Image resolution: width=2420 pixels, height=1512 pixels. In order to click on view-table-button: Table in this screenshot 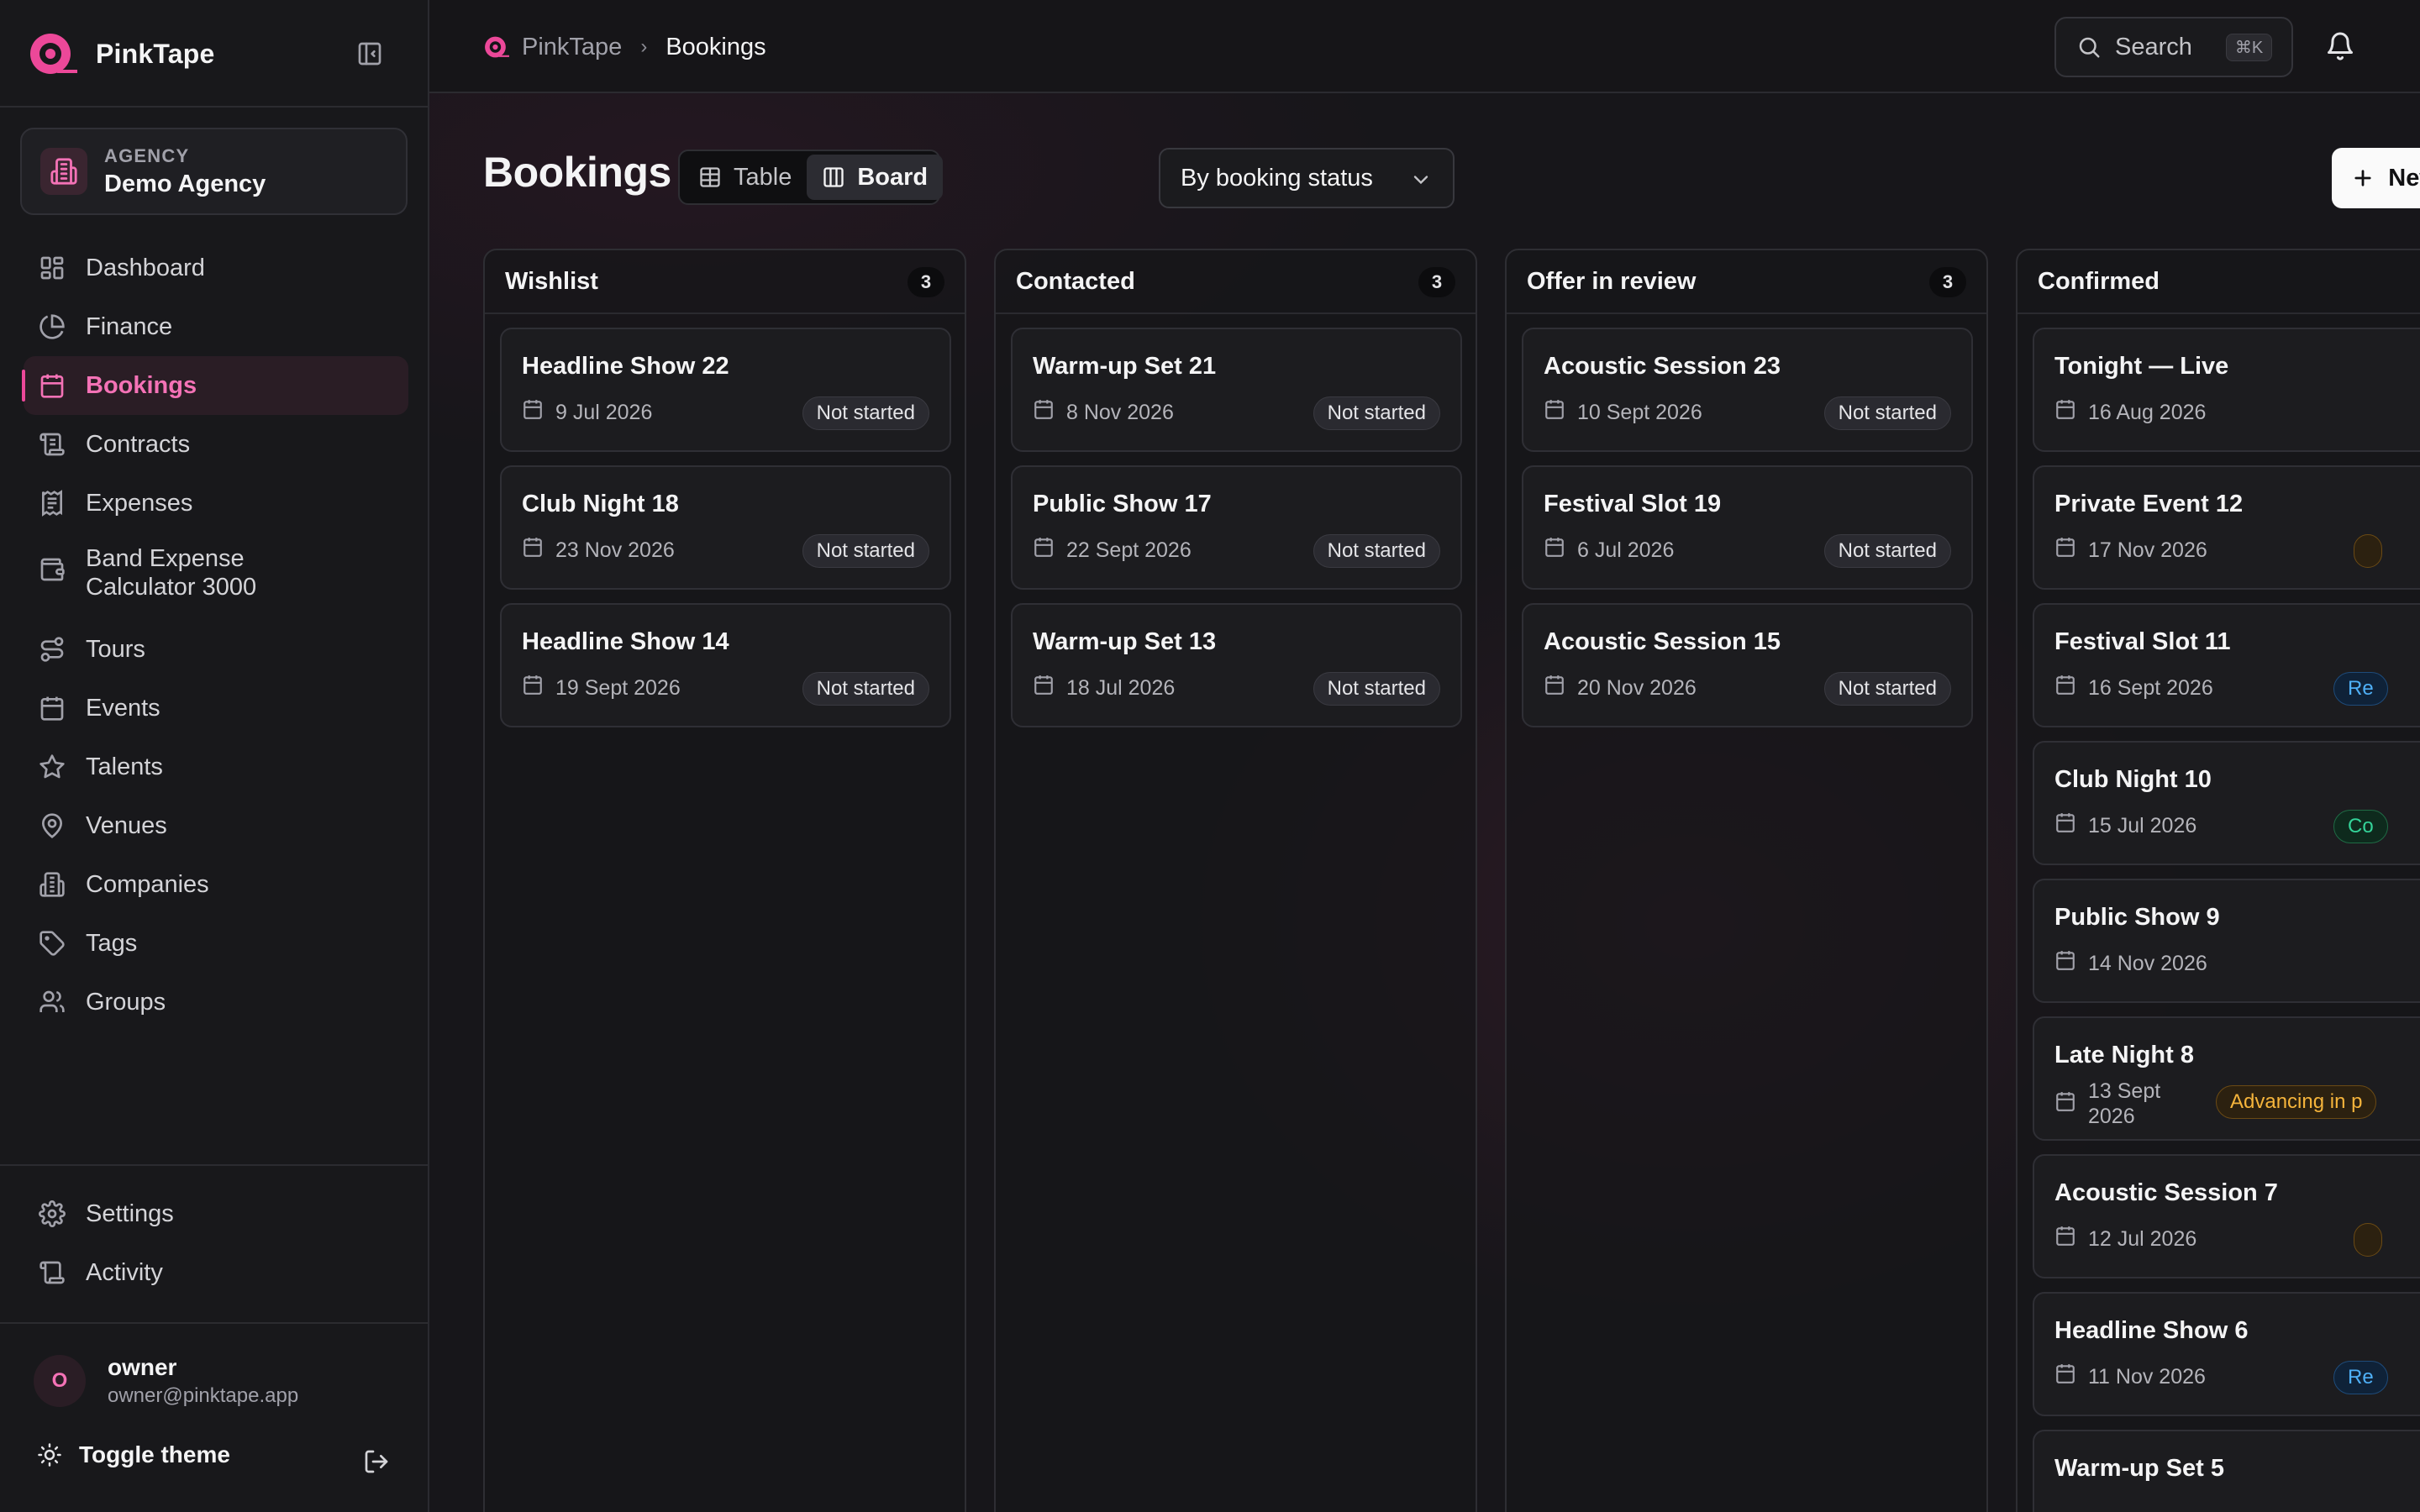, I will do `click(745, 177)`.